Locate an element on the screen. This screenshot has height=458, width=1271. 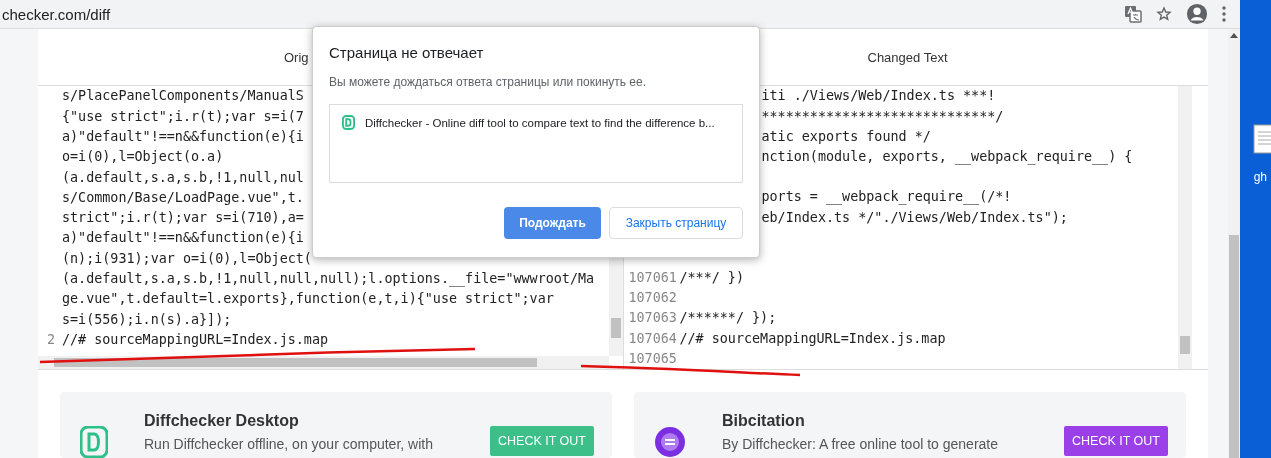
code-line: atic exports found */ is located at coordinates (846, 136).